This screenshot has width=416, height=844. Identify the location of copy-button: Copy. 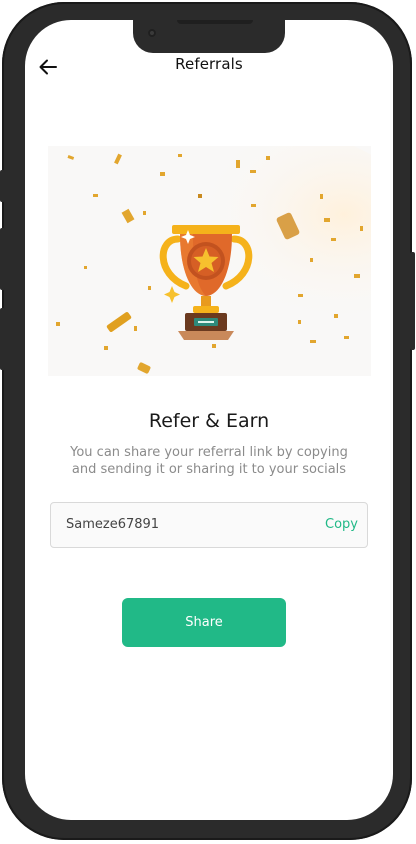
(341, 524).